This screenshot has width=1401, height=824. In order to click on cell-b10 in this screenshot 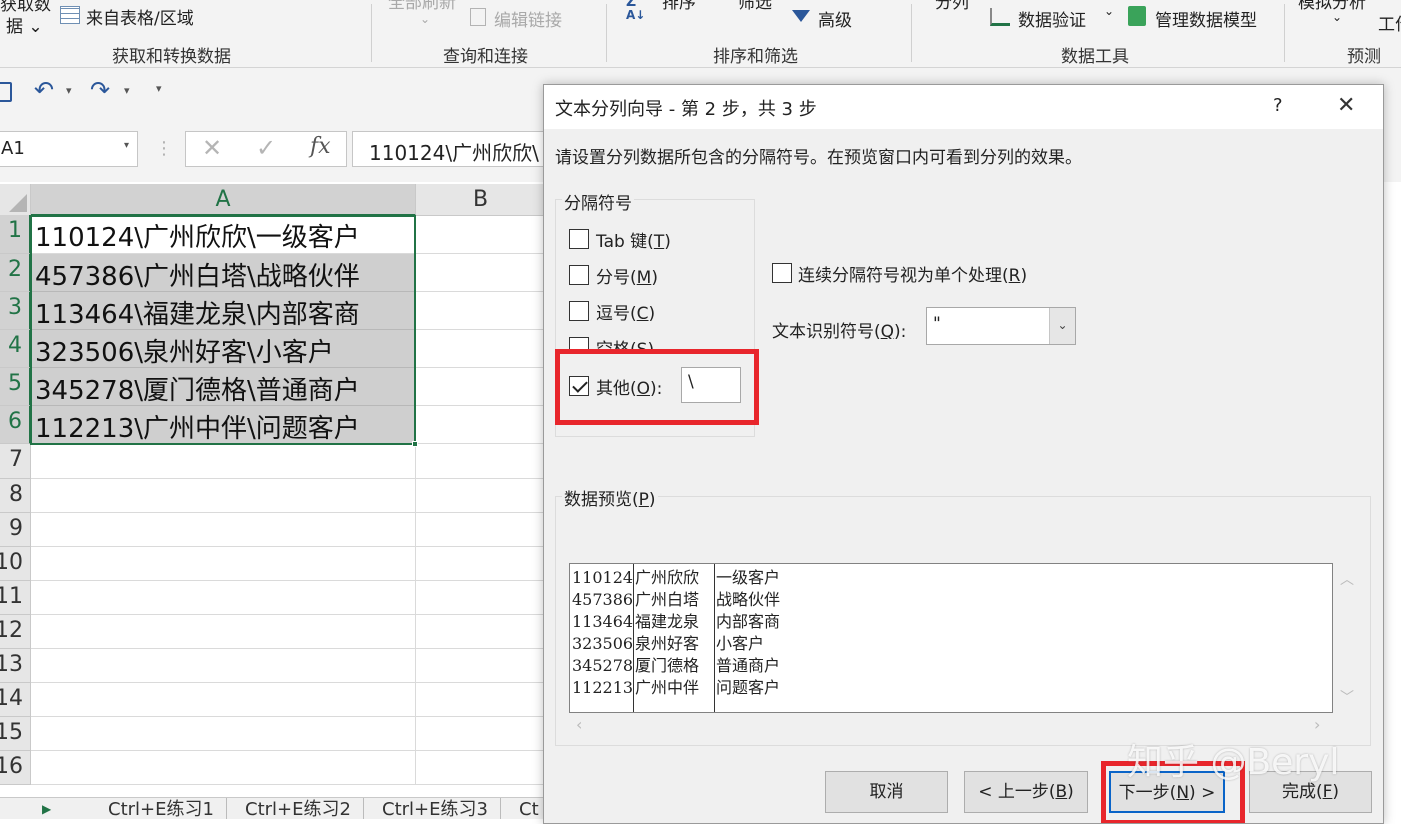, I will do `click(481, 564)`.